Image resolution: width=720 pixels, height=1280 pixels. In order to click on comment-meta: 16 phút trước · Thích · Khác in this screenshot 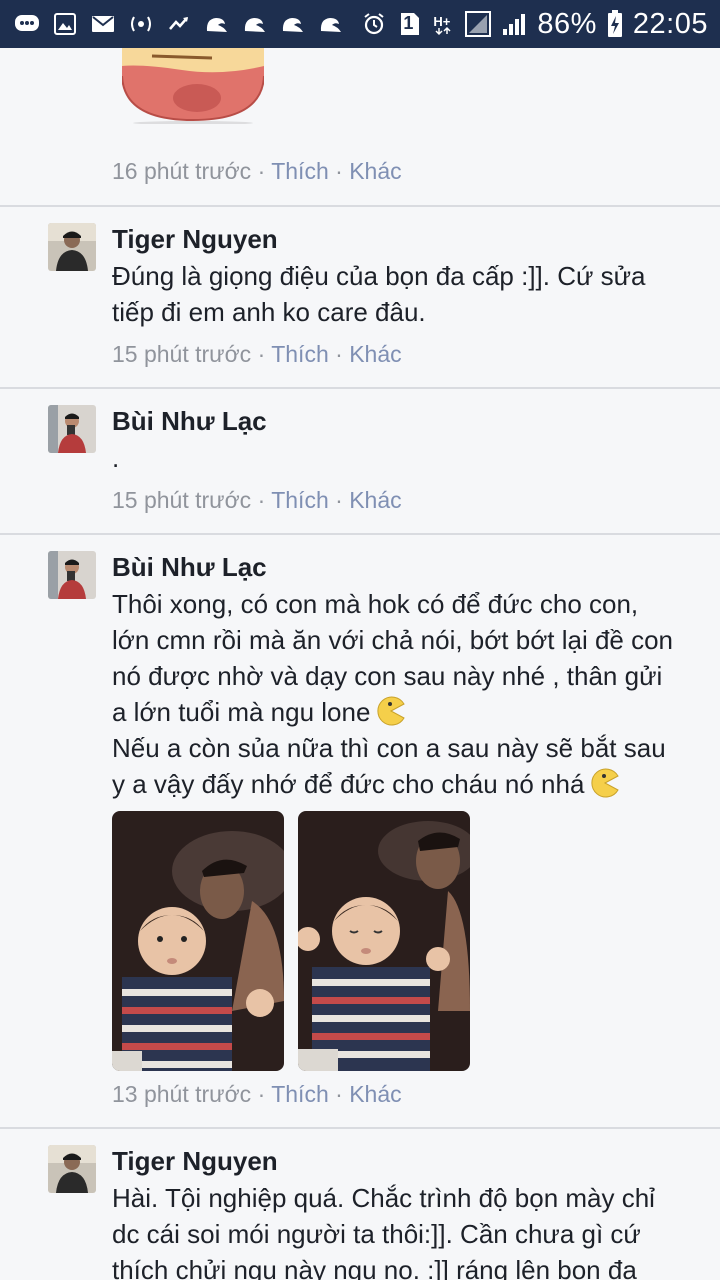, I will do `click(257, 171)`.